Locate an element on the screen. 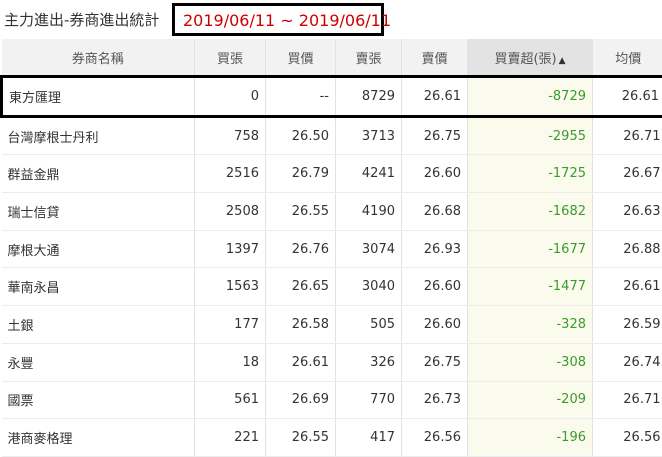 This screenshot has height=457, width=662. net-cell: -308 is located at coordinates (530, 362).